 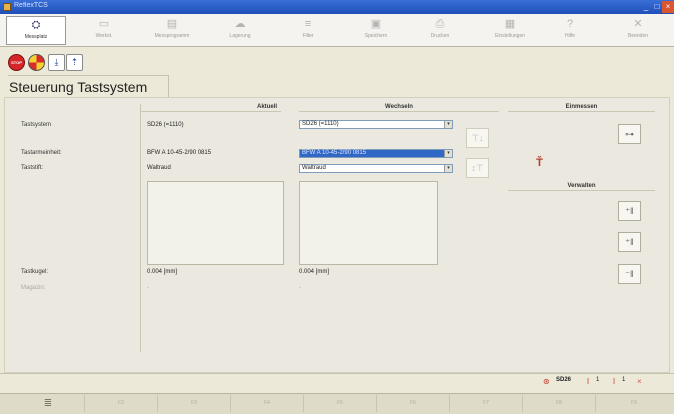 I want to click on column-header-verwalten: Verwalten, so click(x=581, y=187).